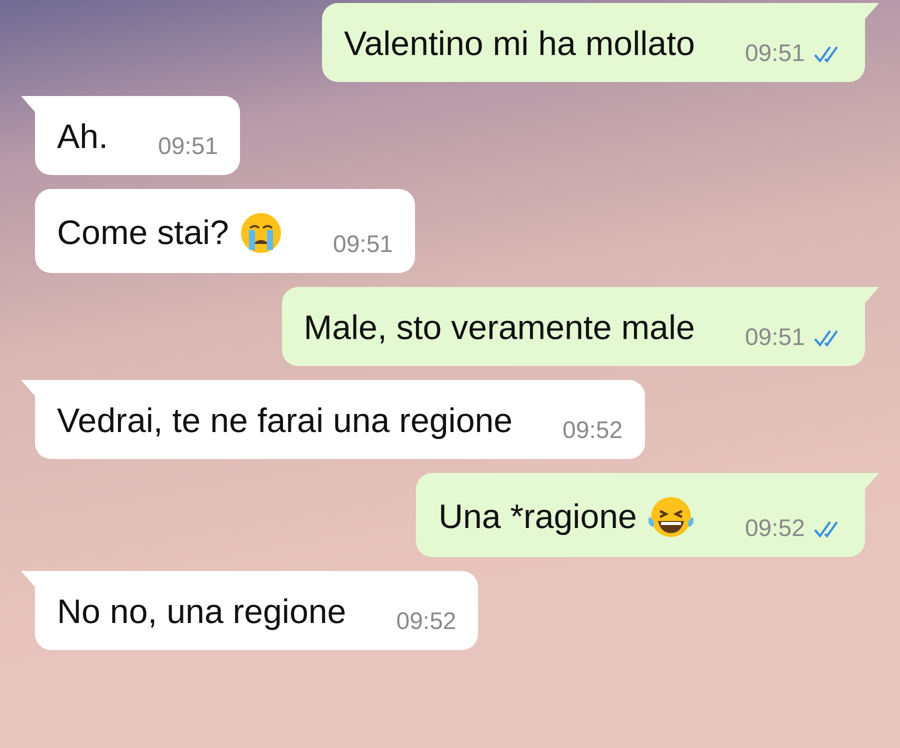  What do you see at coordinates (285, 421) in the screenshot?
I see `message-text: Vedrai, te ne farai una regione` at bounding box center [285, 421].